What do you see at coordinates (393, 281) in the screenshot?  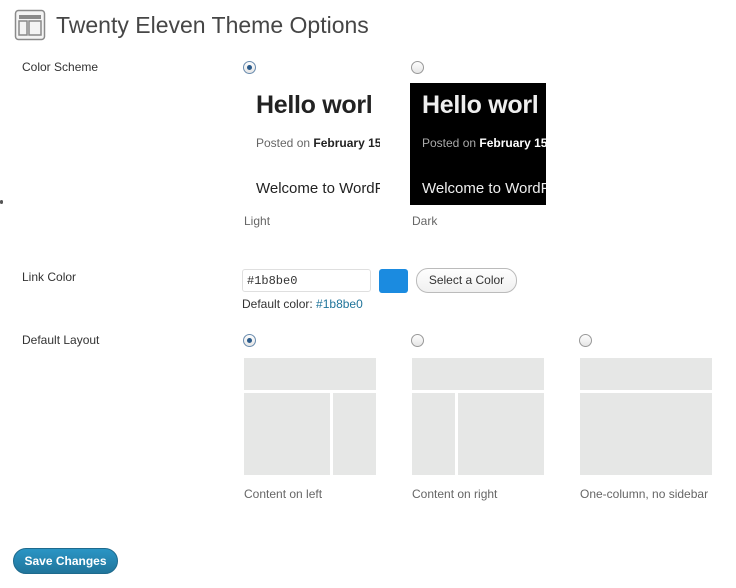 I see `link-color-swatch` at bounding box center [393, 281].